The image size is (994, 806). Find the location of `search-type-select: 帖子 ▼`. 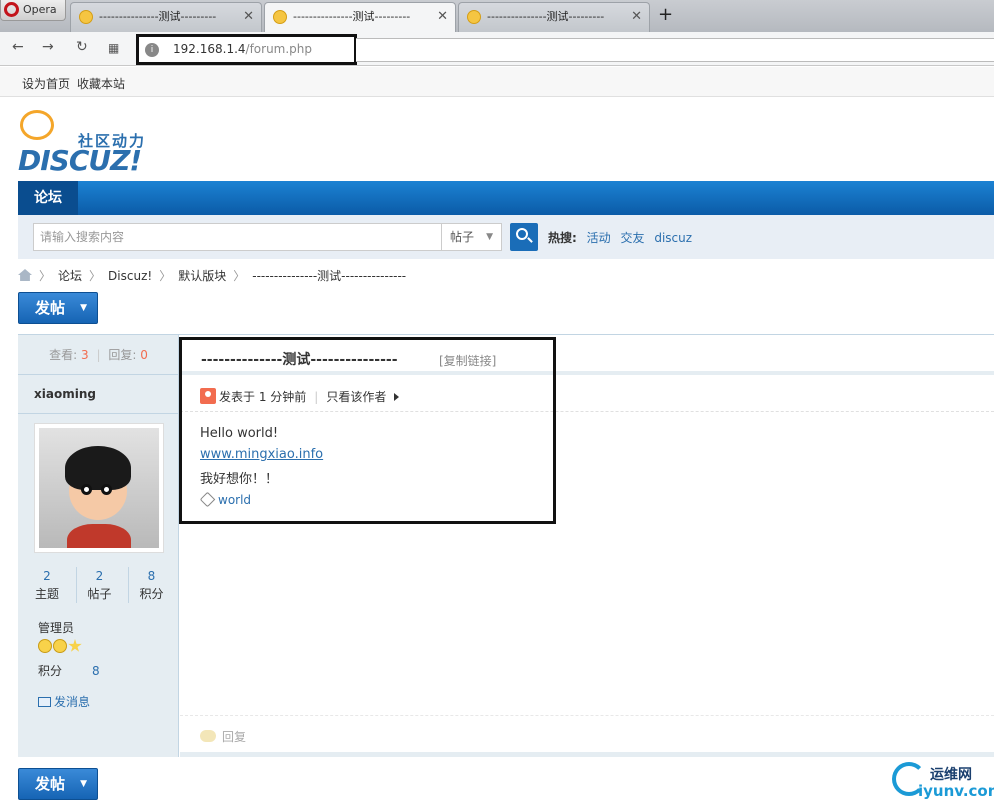

search-type-select: 帖子 ▼ is located at coordinates (471, 237).